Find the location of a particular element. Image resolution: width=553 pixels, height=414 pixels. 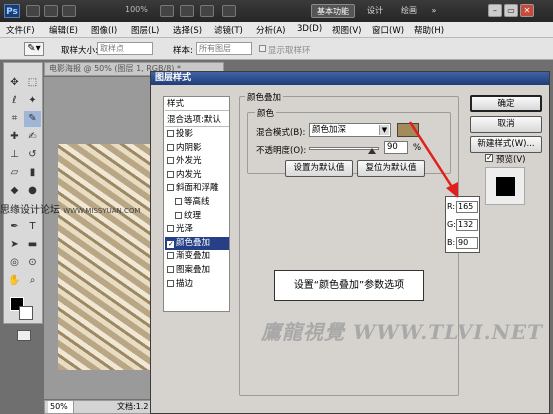

eyedropper-tool-icon: ✎ is located at coordinates (32, 119).